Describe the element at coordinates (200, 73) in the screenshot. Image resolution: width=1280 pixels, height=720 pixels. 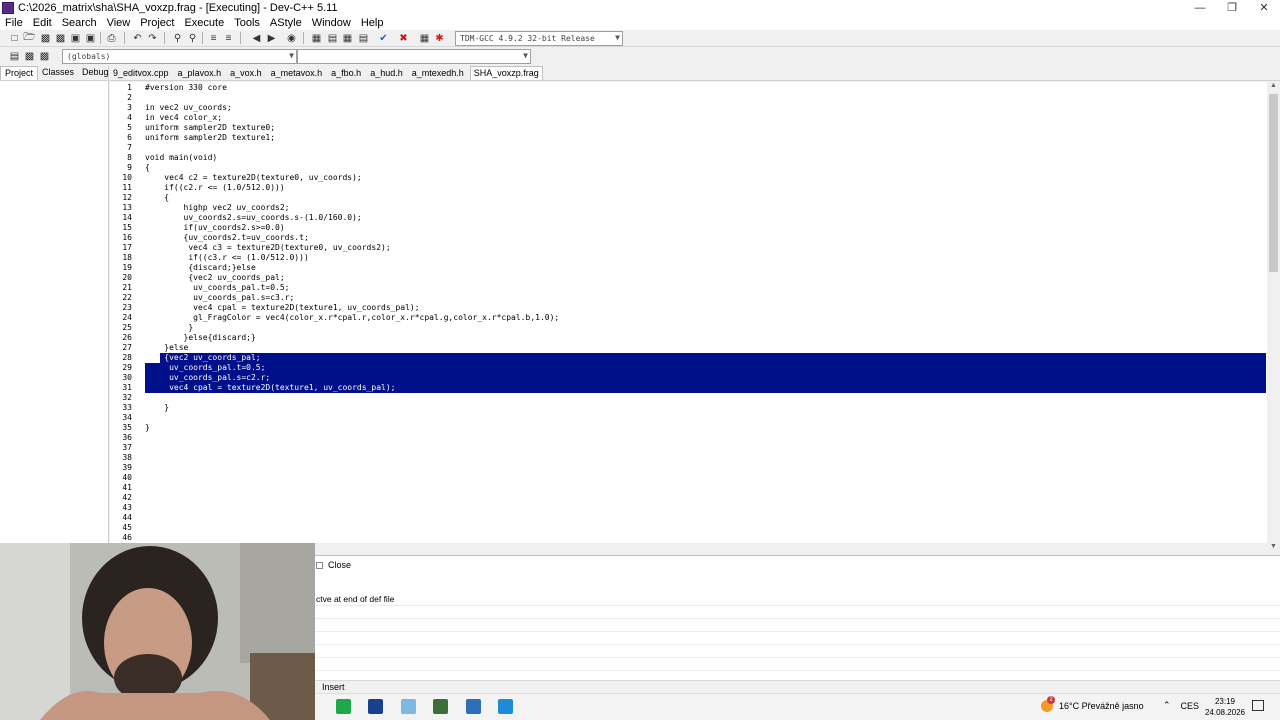
I see `tab-file-plavox: a_plavox.h` at that location.